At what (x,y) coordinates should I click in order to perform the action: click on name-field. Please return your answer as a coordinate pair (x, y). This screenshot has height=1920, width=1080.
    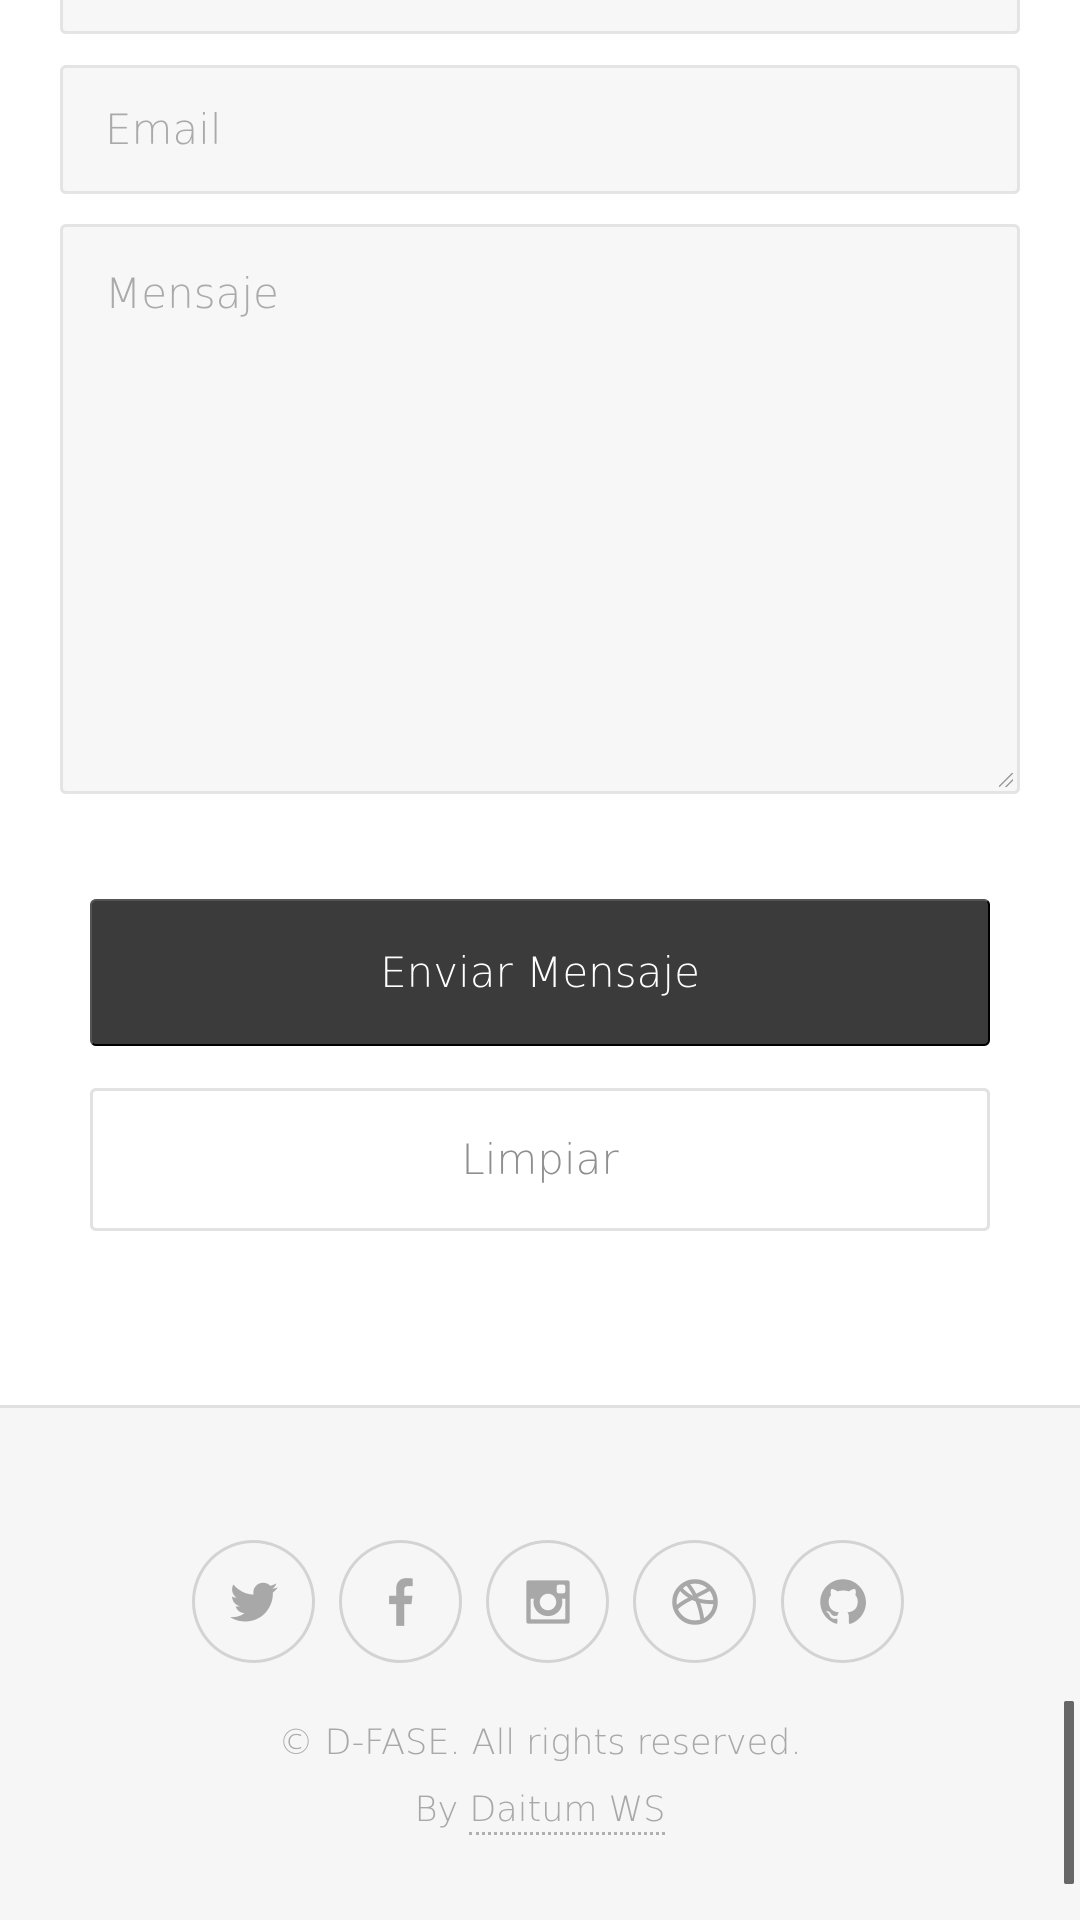
    Looking at the image, I should click on (540, 17).